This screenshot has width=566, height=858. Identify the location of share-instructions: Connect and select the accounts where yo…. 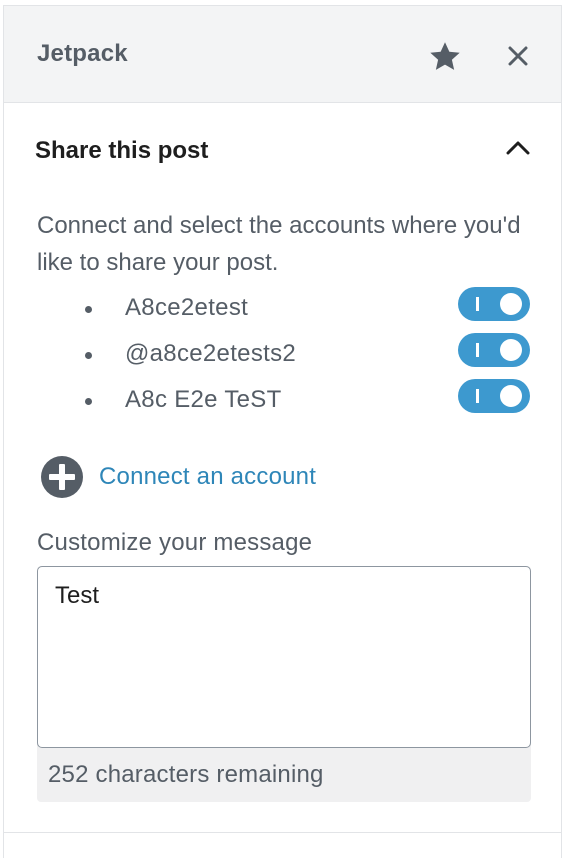
(279, 244).